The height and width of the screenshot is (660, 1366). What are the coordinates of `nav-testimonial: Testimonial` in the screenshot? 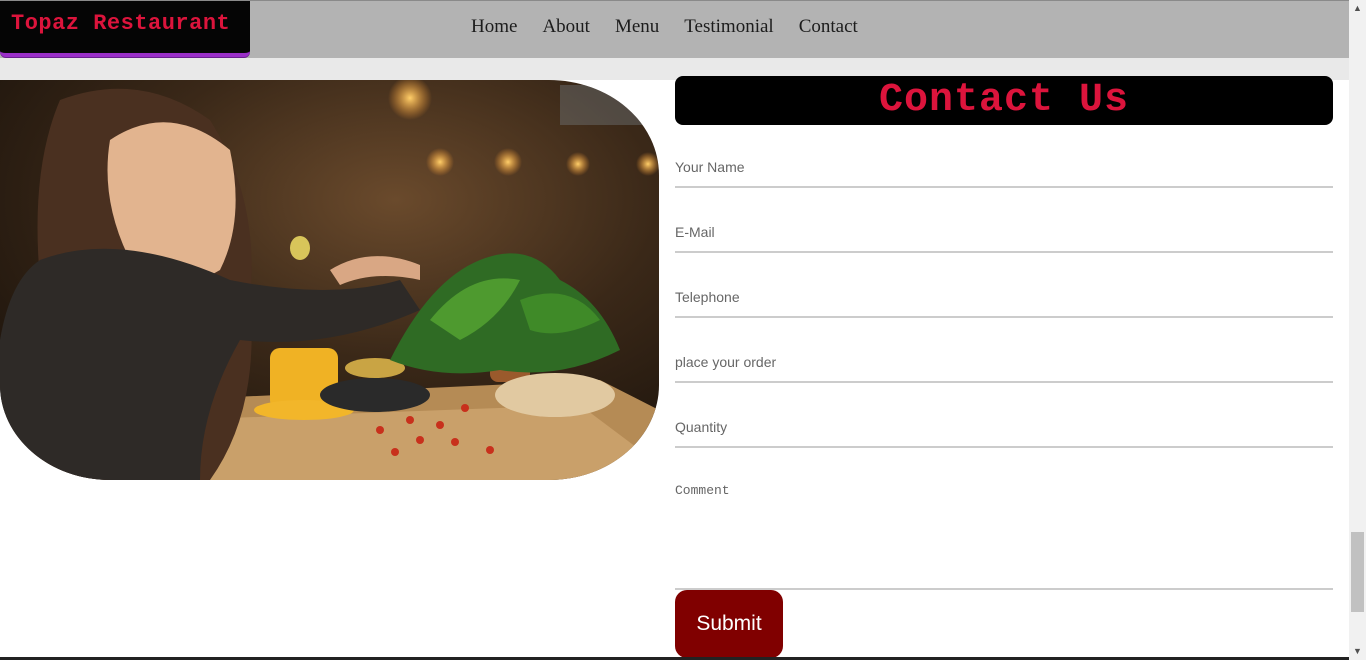 It's located at (728, 27).